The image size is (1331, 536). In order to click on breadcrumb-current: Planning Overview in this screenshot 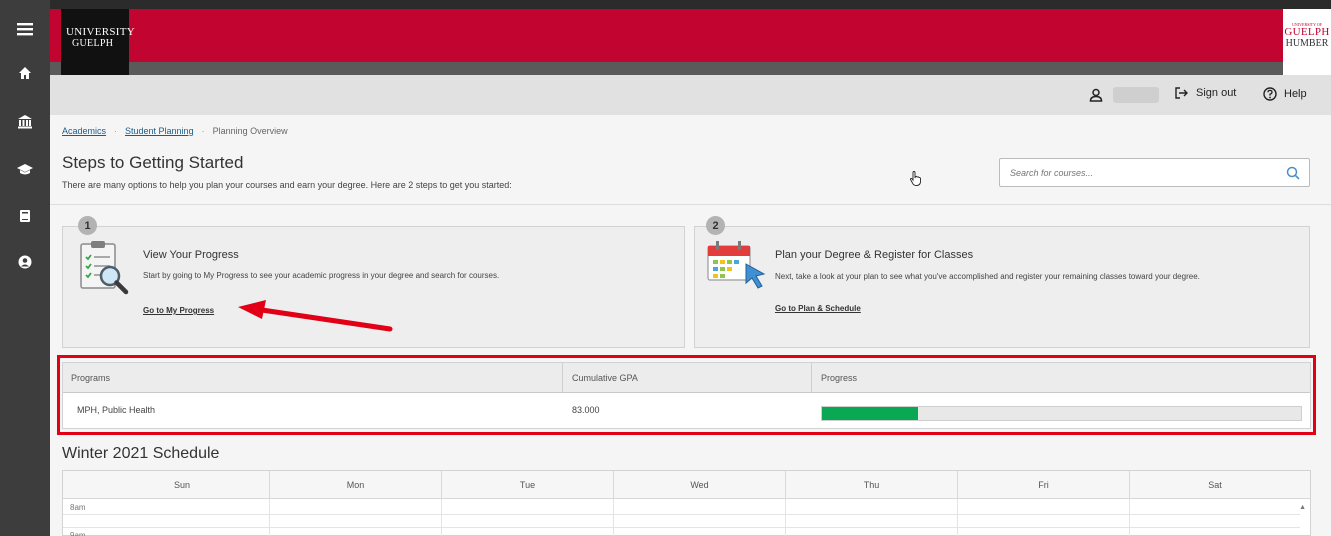, I will do `click(250, 131)`.